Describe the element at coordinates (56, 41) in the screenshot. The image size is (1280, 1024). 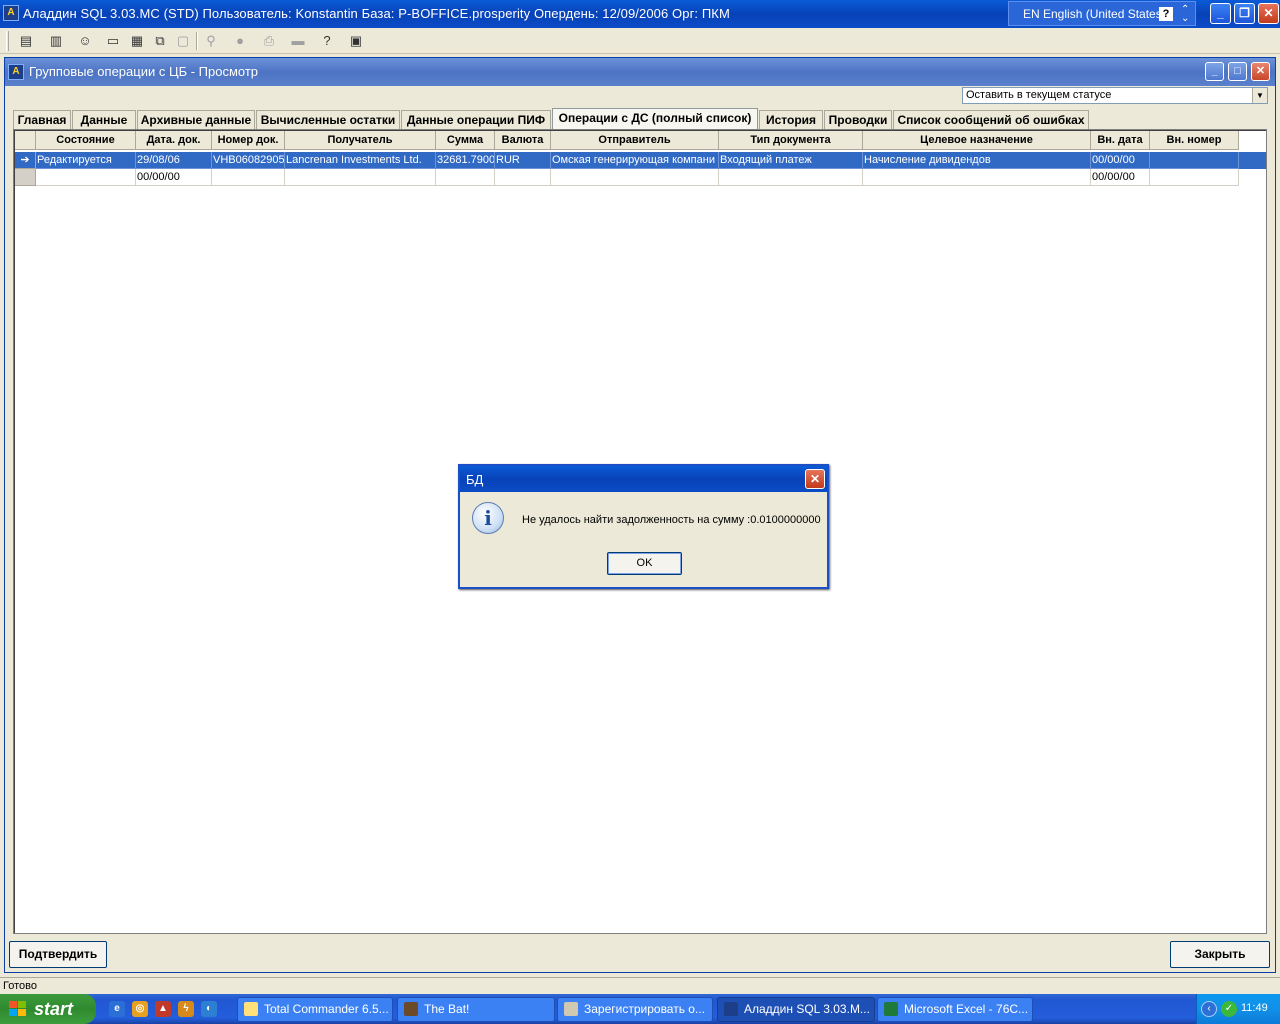
I see `database-icon: ▥` at that location.